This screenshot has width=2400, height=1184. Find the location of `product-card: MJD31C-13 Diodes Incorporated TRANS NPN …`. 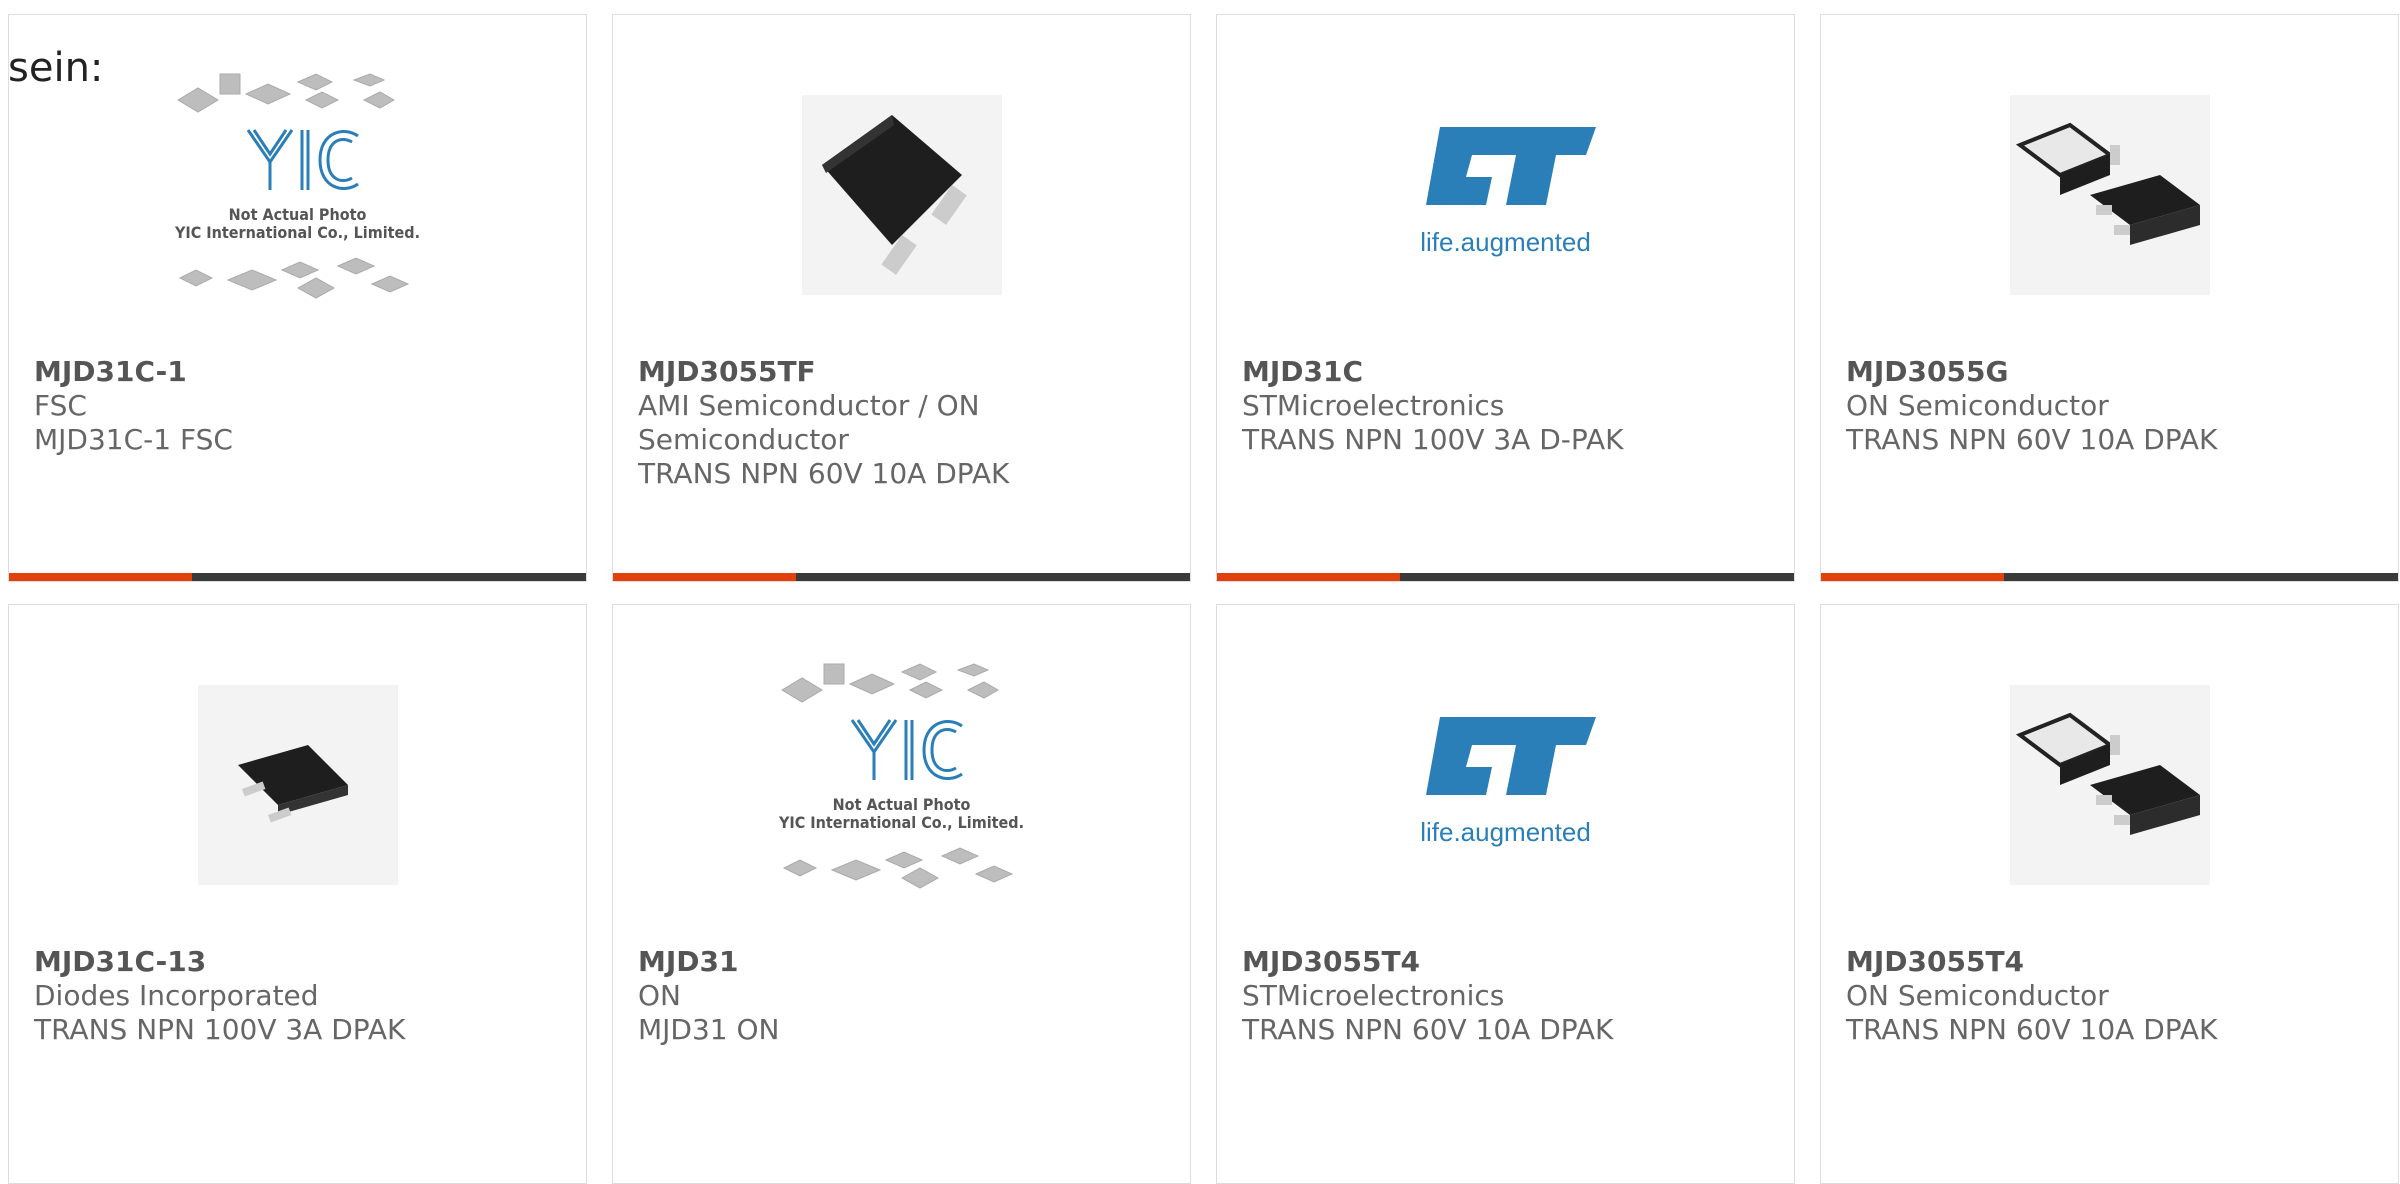

product-card: MJD31C-13 Diodes Incorporated TRANS NPN … is located at coordinates (297, 894).